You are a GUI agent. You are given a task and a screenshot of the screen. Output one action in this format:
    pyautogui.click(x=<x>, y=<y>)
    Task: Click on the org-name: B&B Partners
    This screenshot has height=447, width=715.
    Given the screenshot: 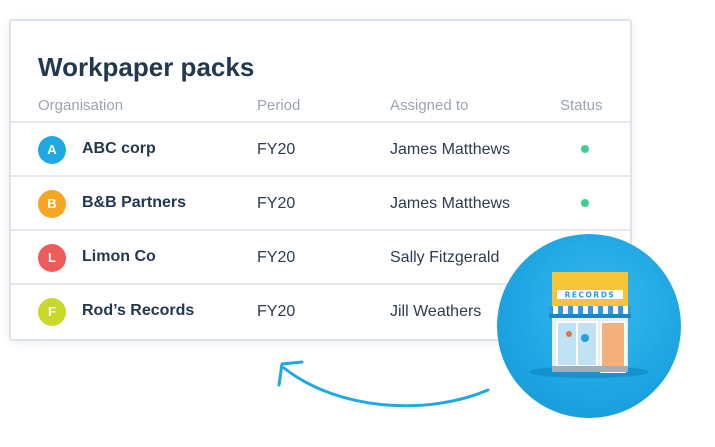 What is the action you would take?
    pyautogui.click(x=134, y=203)
    